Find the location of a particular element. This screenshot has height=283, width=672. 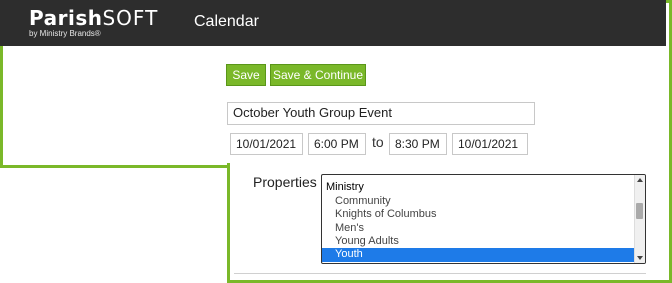

event-name-input: October Youth Group Event is located at coordinates (381, 113).